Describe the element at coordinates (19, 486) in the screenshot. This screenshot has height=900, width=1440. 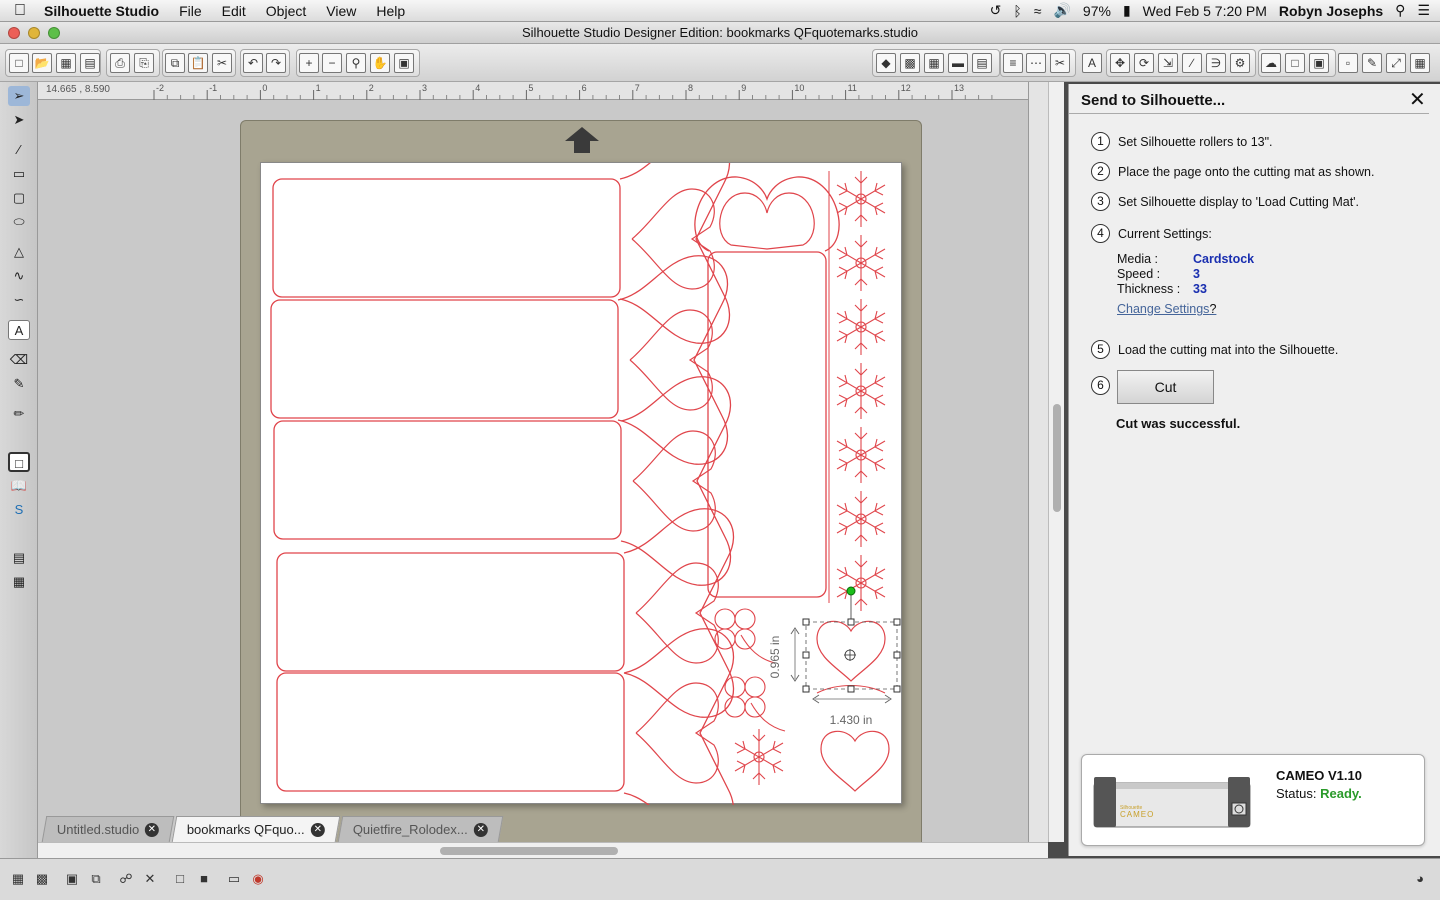
I see `library-book-icon: 📖` at that location.